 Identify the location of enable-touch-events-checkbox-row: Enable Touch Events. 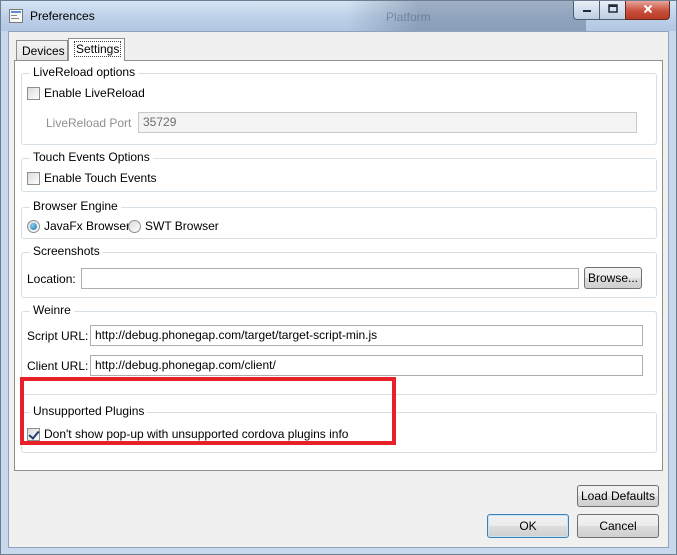
(92, 178).